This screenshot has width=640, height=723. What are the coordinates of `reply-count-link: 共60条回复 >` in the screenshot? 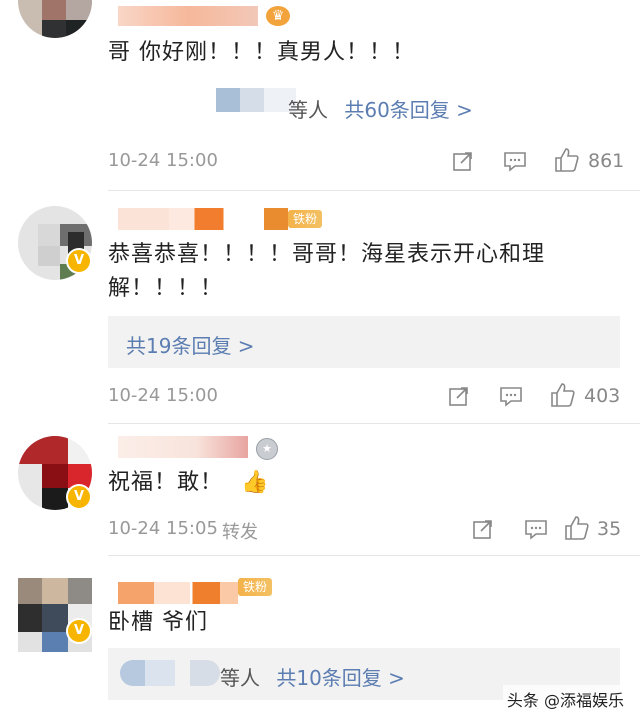 It's located at (408, 110).